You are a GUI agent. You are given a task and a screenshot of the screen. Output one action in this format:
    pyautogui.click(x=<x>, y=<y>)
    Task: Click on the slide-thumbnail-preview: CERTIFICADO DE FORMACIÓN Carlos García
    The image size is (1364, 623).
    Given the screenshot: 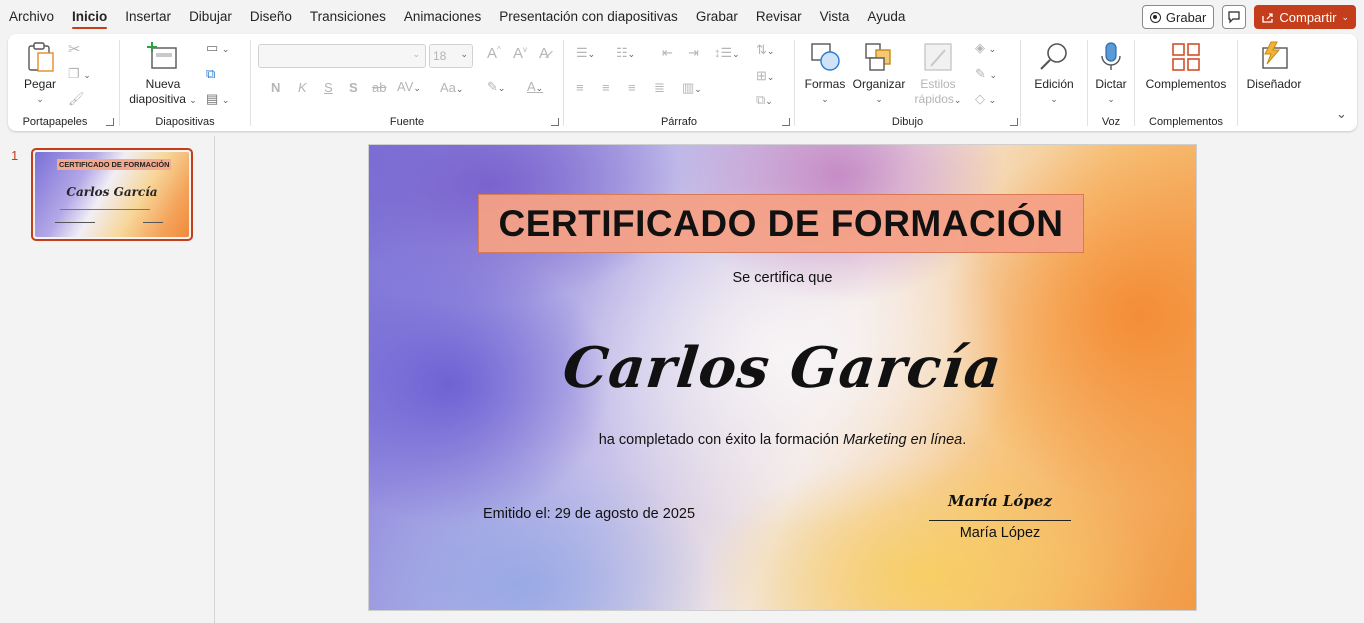 What is the action you would take?
    pyautogui.click(x=112, y=194)
    